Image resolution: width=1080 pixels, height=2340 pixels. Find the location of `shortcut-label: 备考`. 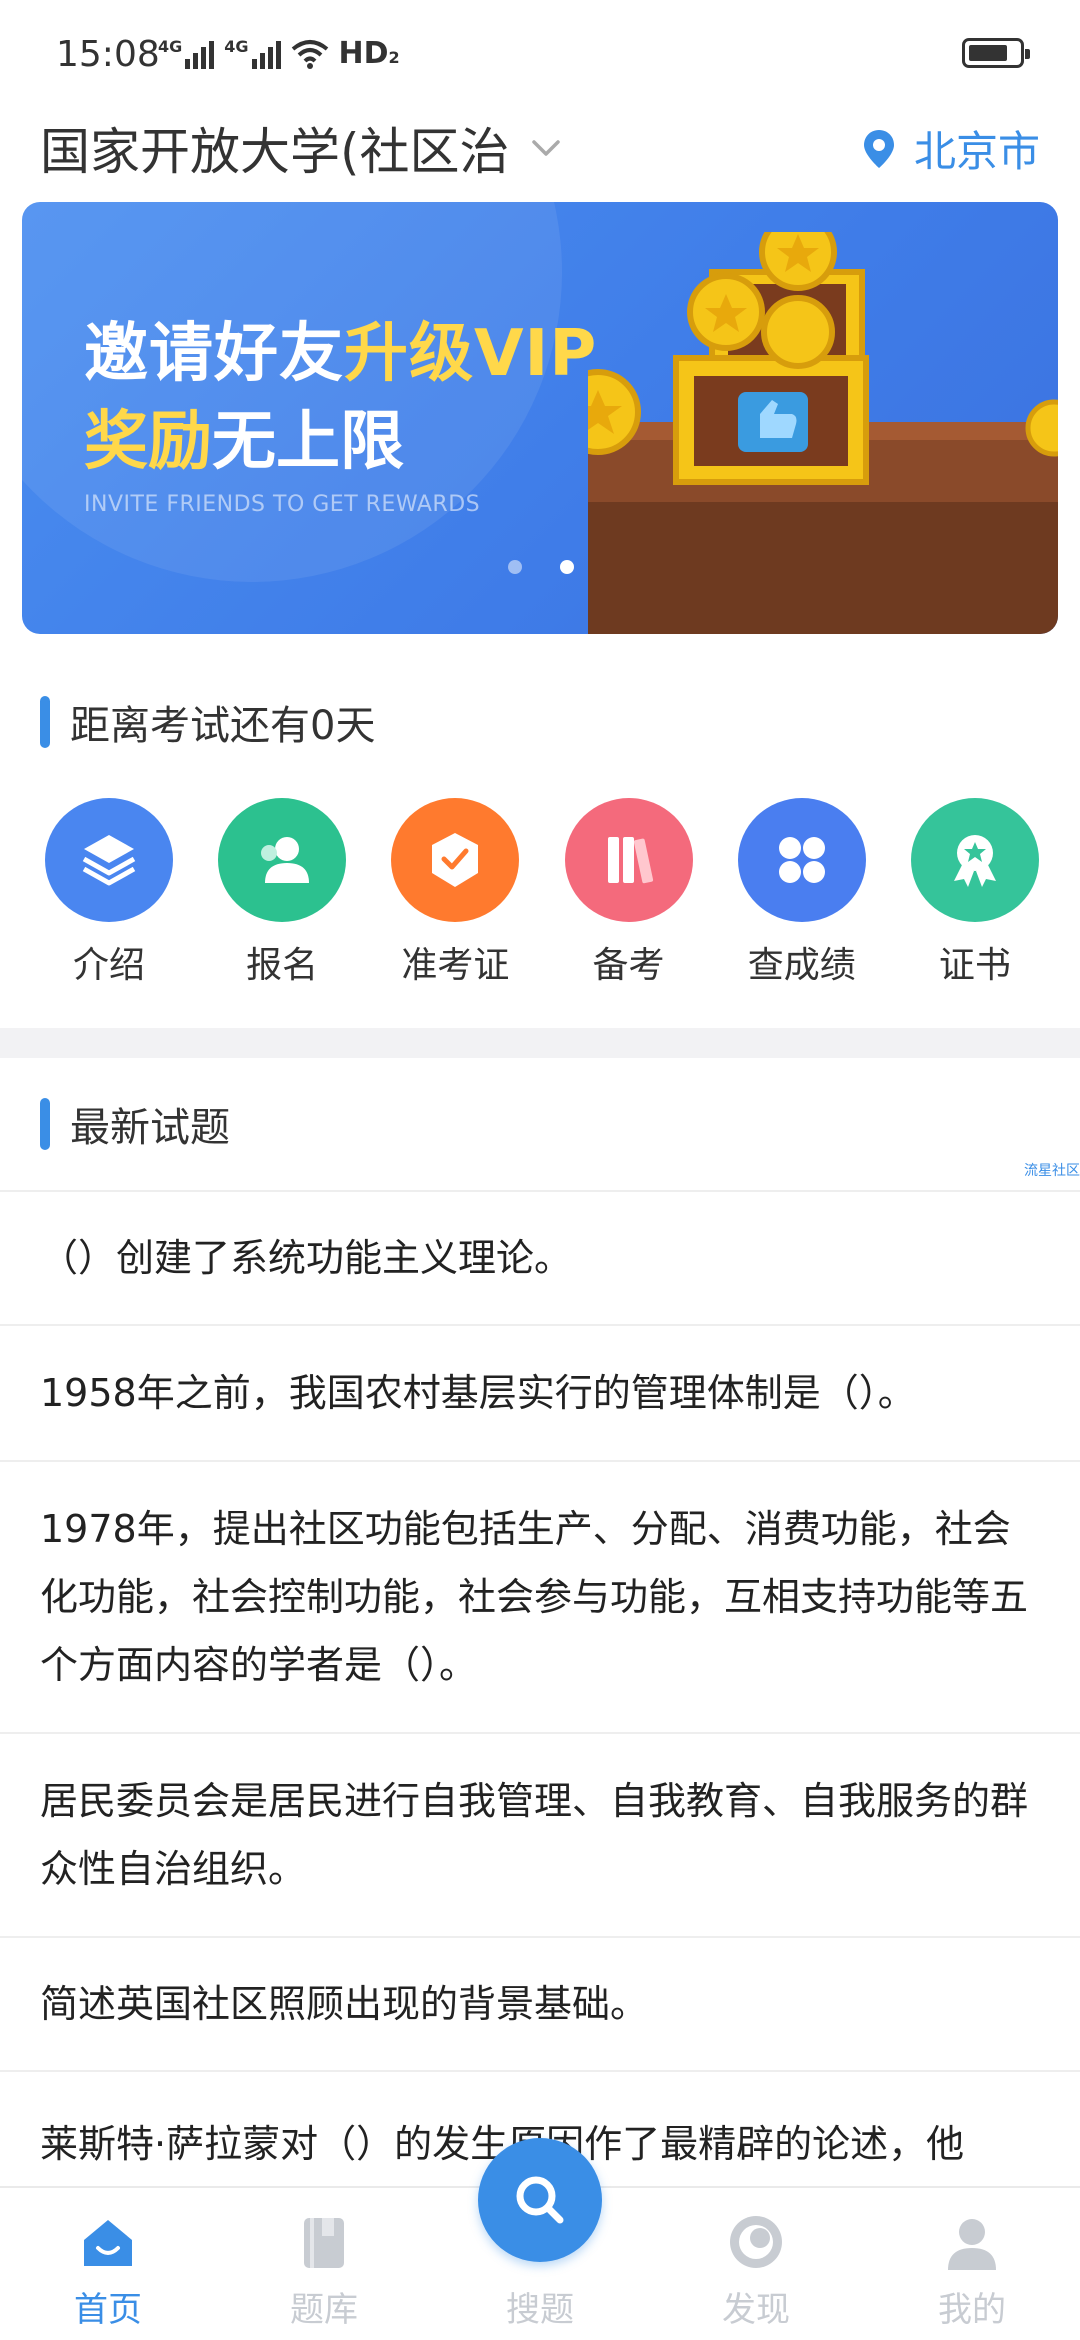

shortcut-label: 备考 is located at coordinates (628, 965).